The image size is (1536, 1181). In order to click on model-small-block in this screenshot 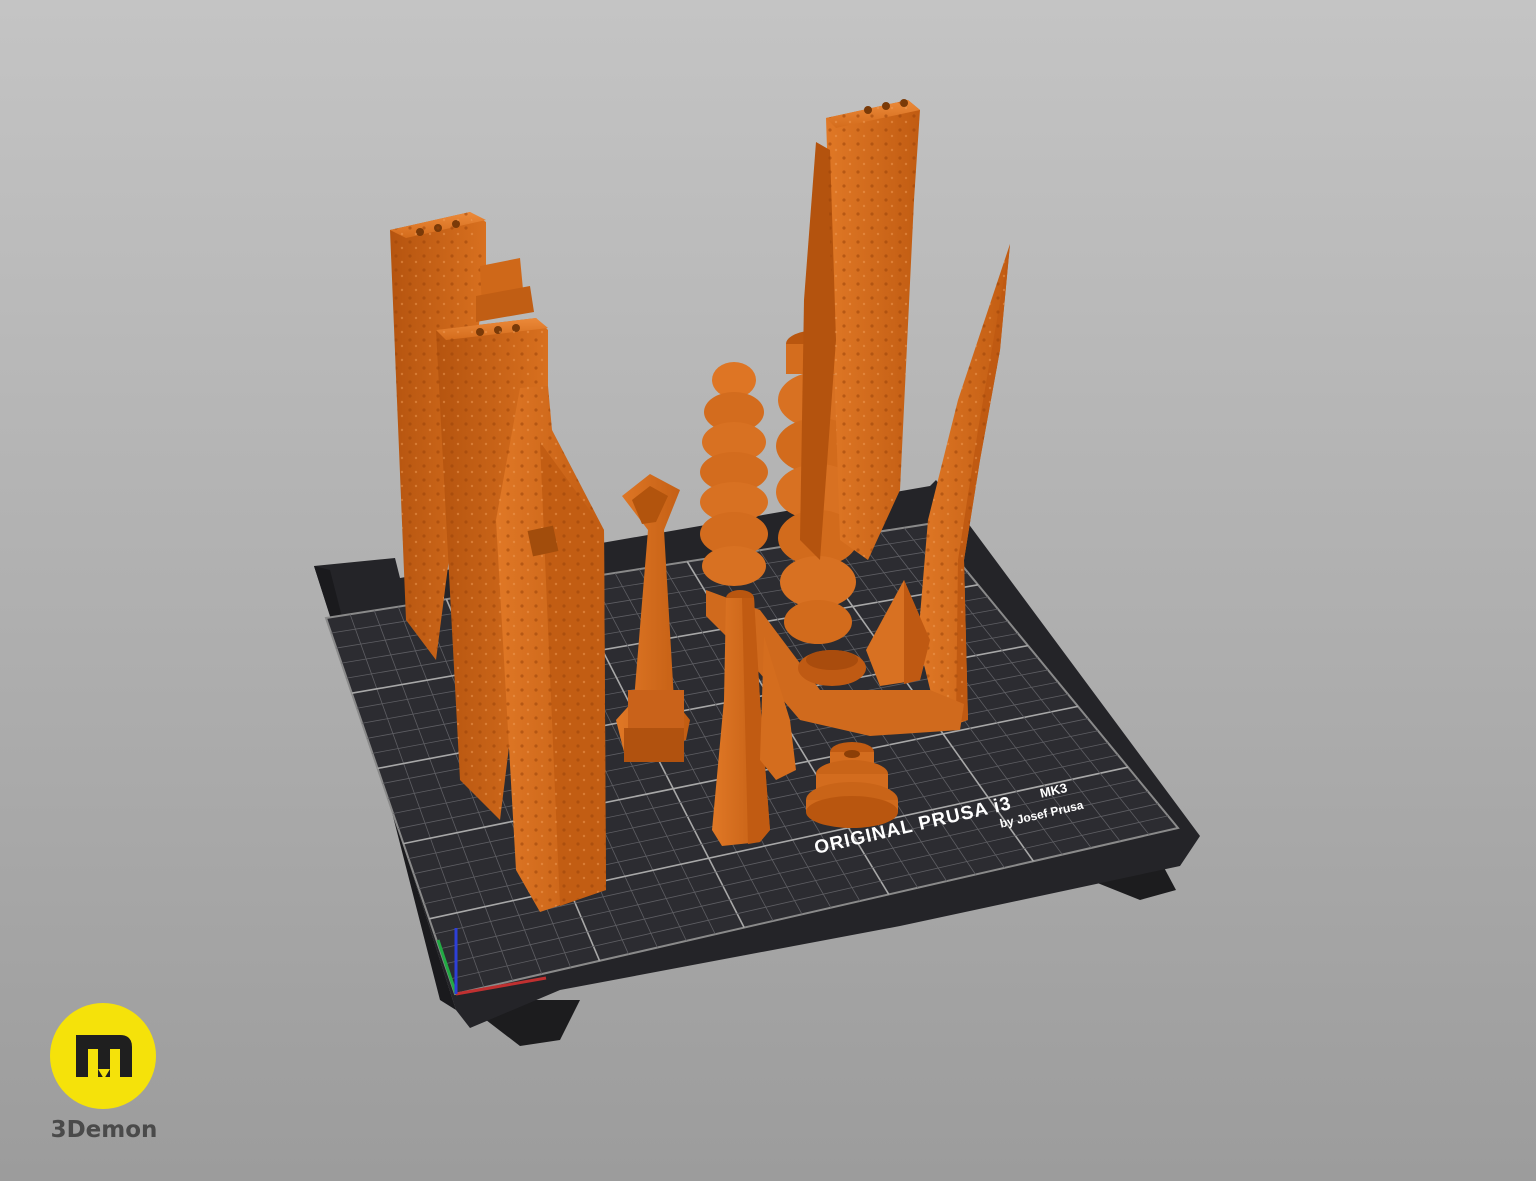, I will do `click(505, 290)`.